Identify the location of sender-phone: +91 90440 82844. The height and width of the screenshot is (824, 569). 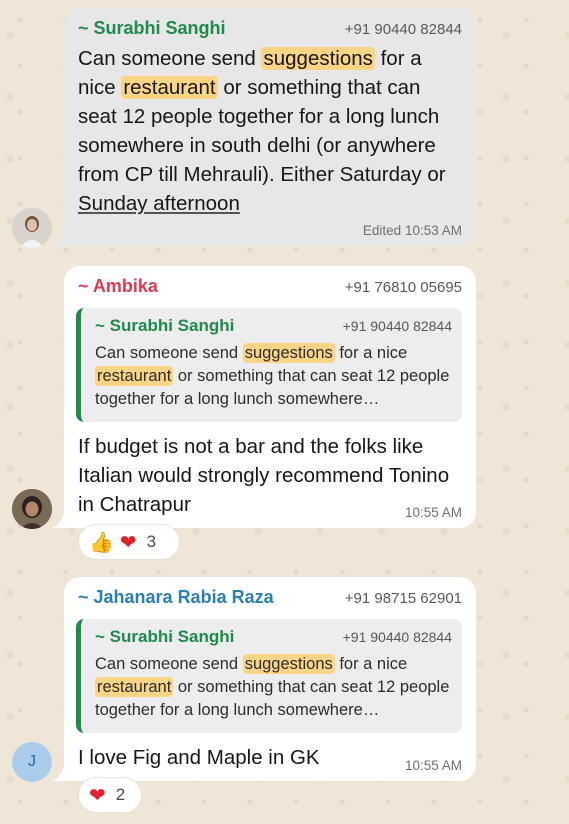
(403, 29).